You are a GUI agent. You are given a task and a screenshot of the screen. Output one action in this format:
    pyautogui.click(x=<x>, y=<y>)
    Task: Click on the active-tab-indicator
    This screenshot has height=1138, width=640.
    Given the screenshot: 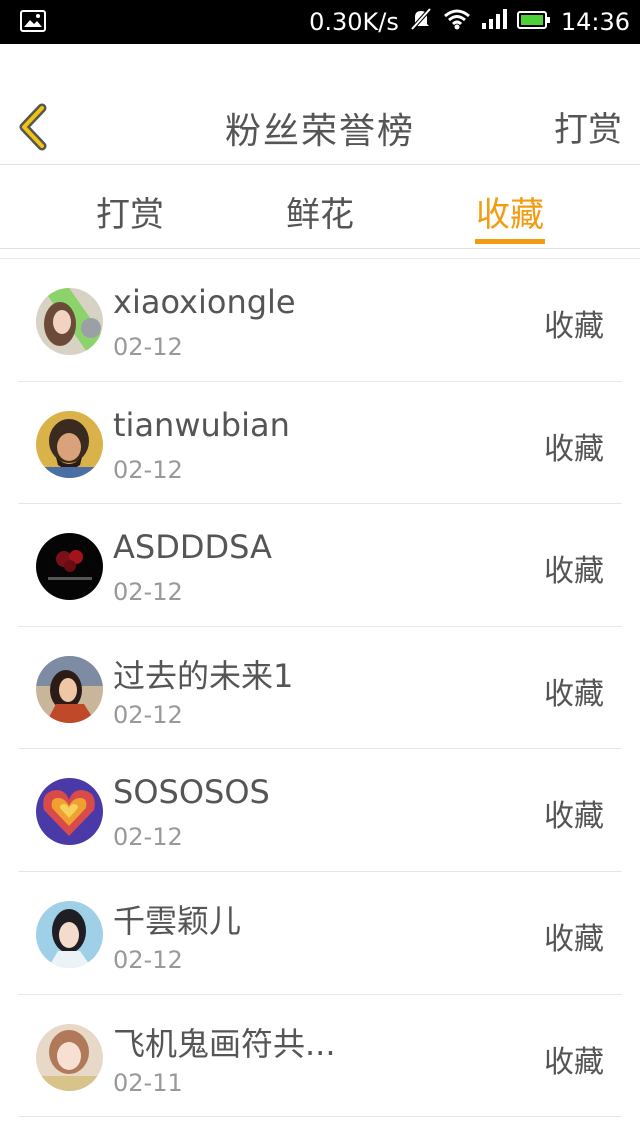 What is the action you would take?
    pyautogui.click(x=510, y=241)
    